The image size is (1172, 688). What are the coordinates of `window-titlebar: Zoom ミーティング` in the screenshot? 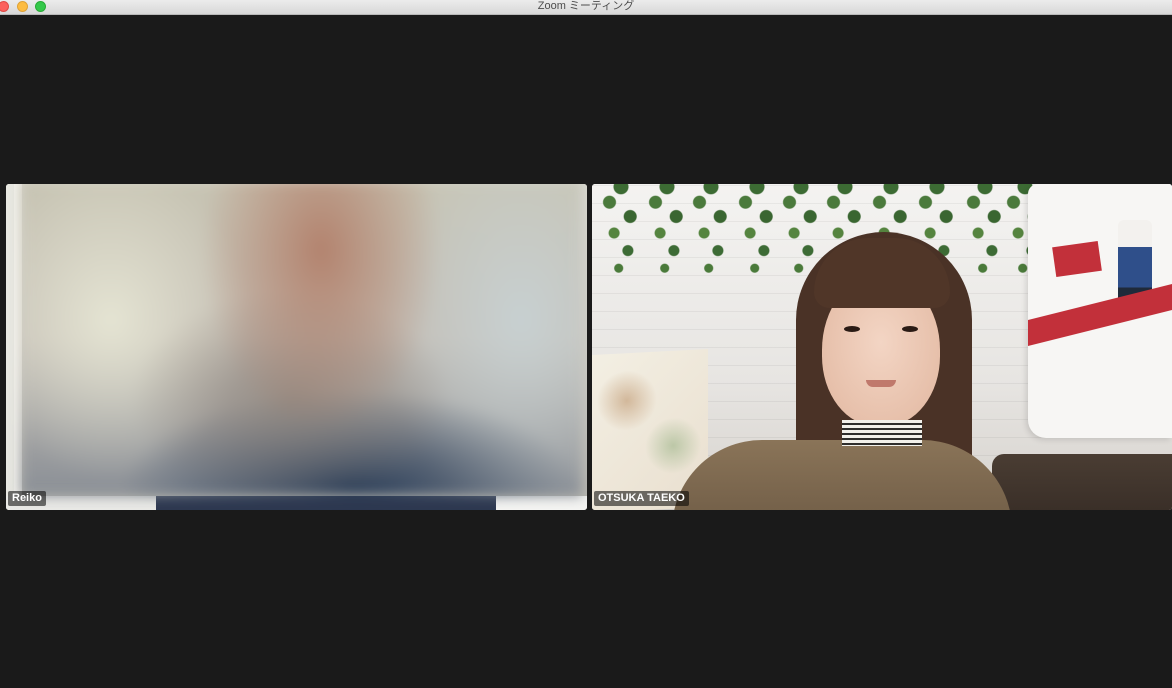 It's located at (586, 7).